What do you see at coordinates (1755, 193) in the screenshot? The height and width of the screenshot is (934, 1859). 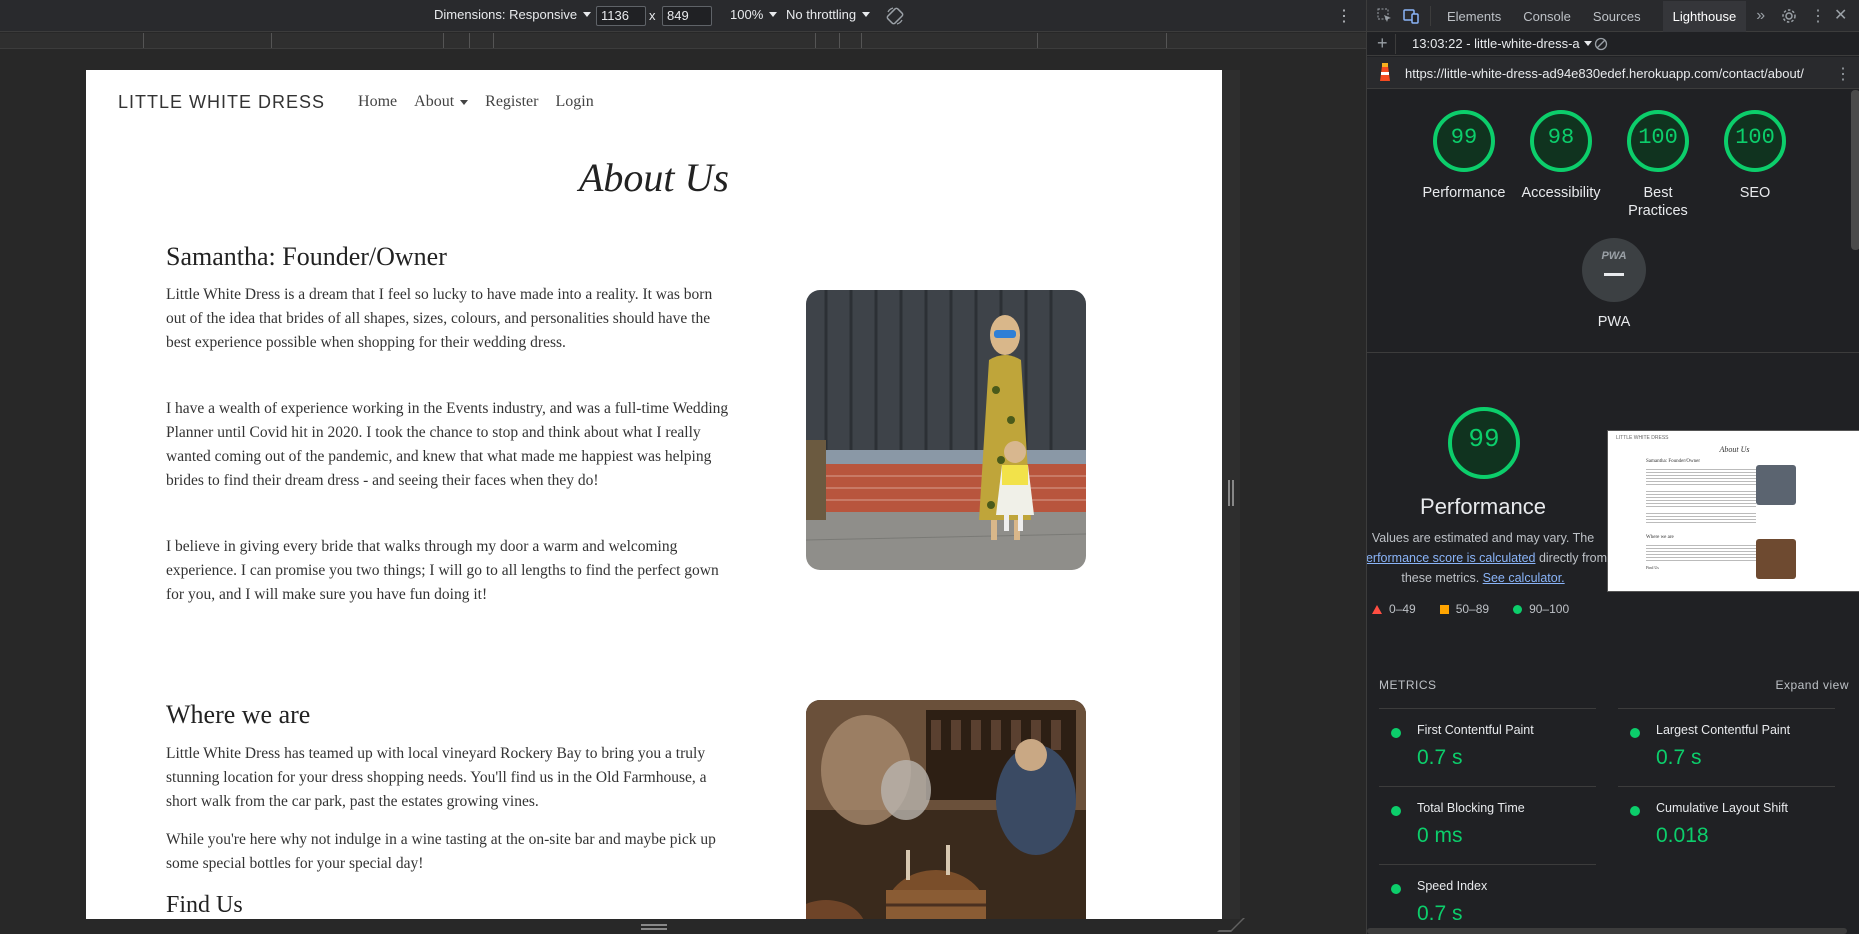 I see `score-label: SEO` at bounding box center [1755, 193].